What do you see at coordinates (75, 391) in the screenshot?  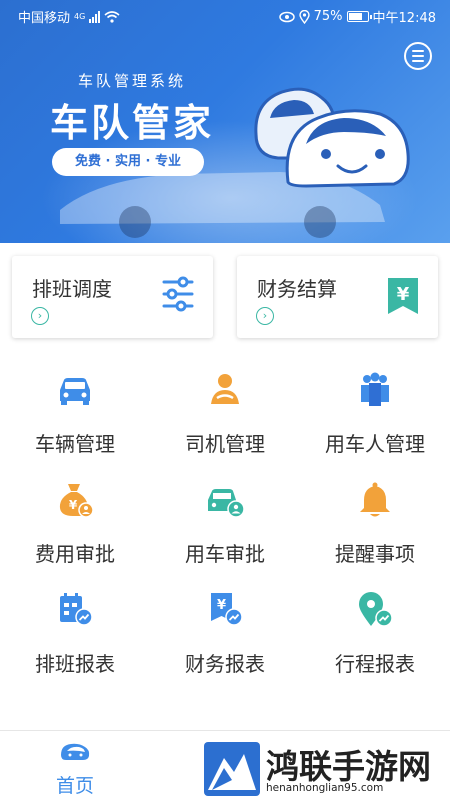 I see `car-icon` at bounding box center [75, 391].